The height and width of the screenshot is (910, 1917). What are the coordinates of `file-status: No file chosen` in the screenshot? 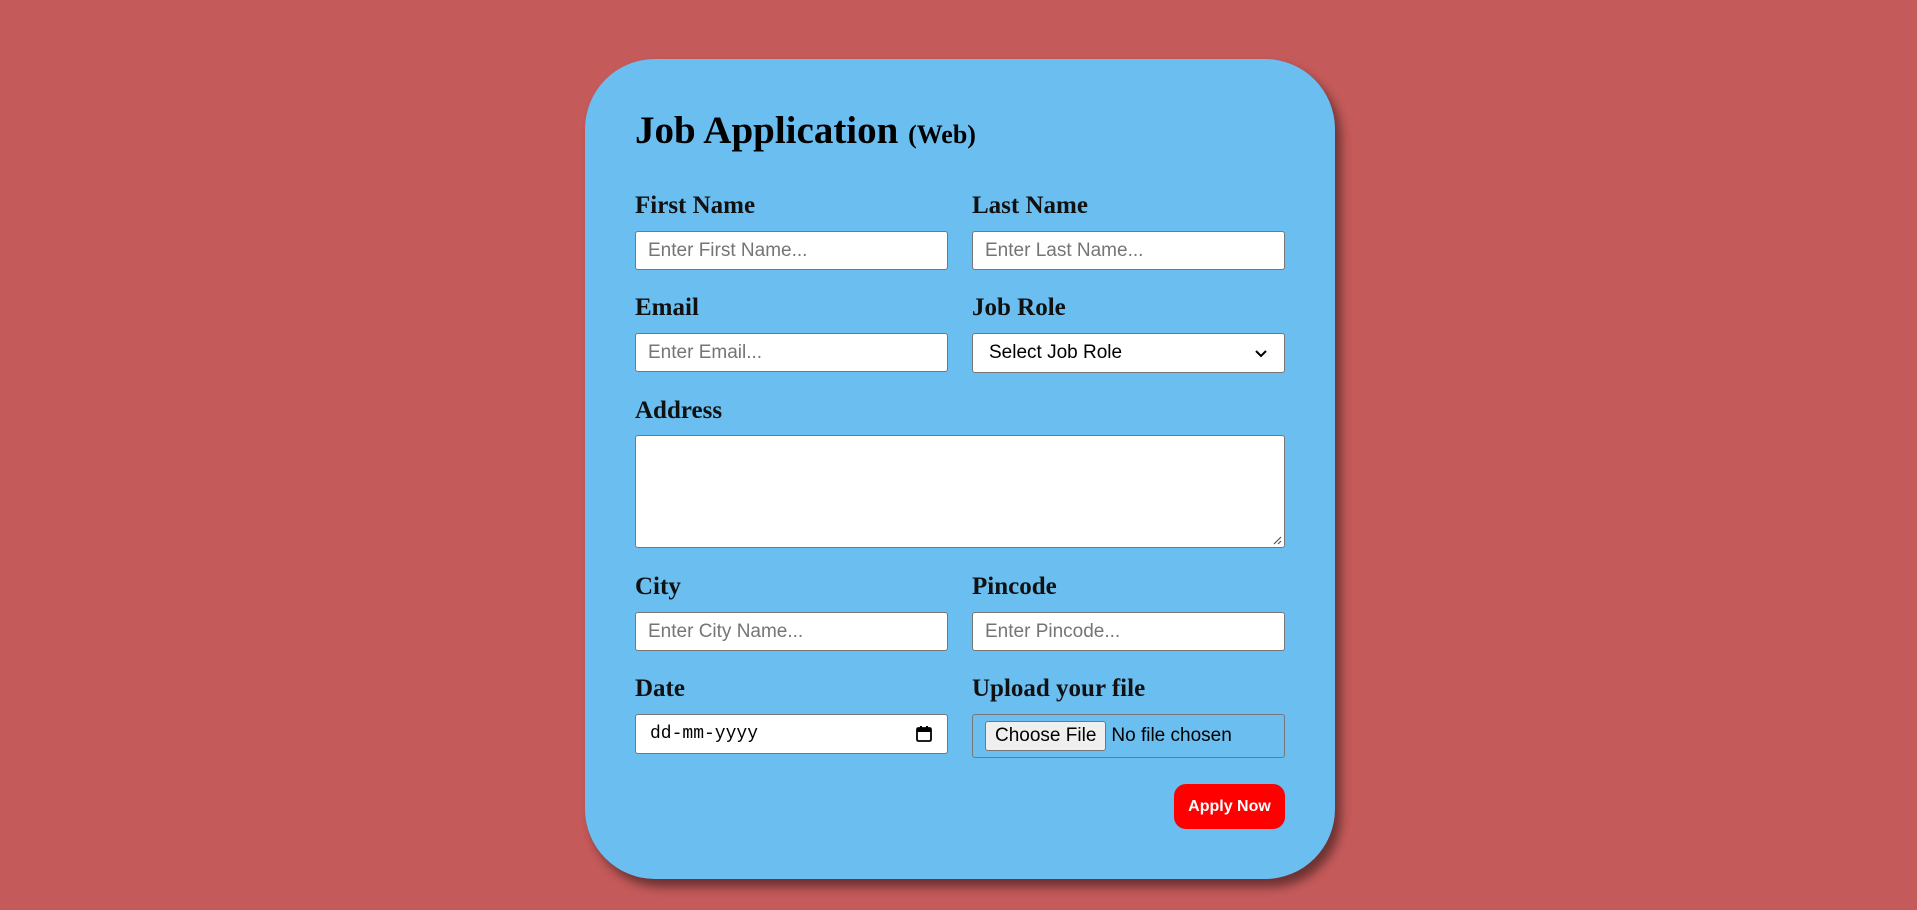 It's located at (1171, 735).